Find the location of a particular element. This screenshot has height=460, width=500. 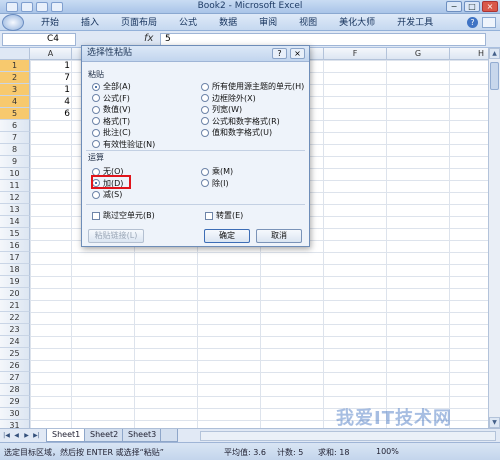

operation-radio-2: 减(S) is located at coordinates (107, 194).